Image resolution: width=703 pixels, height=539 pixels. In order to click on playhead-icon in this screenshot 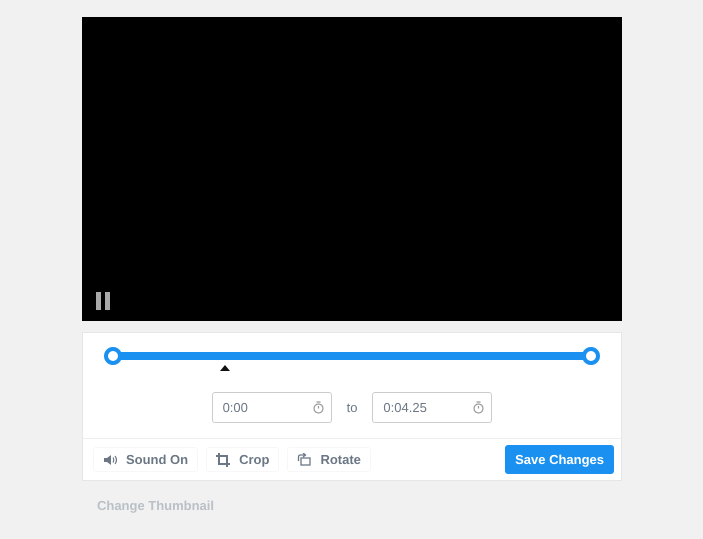, I will do `click(225, 368)`.